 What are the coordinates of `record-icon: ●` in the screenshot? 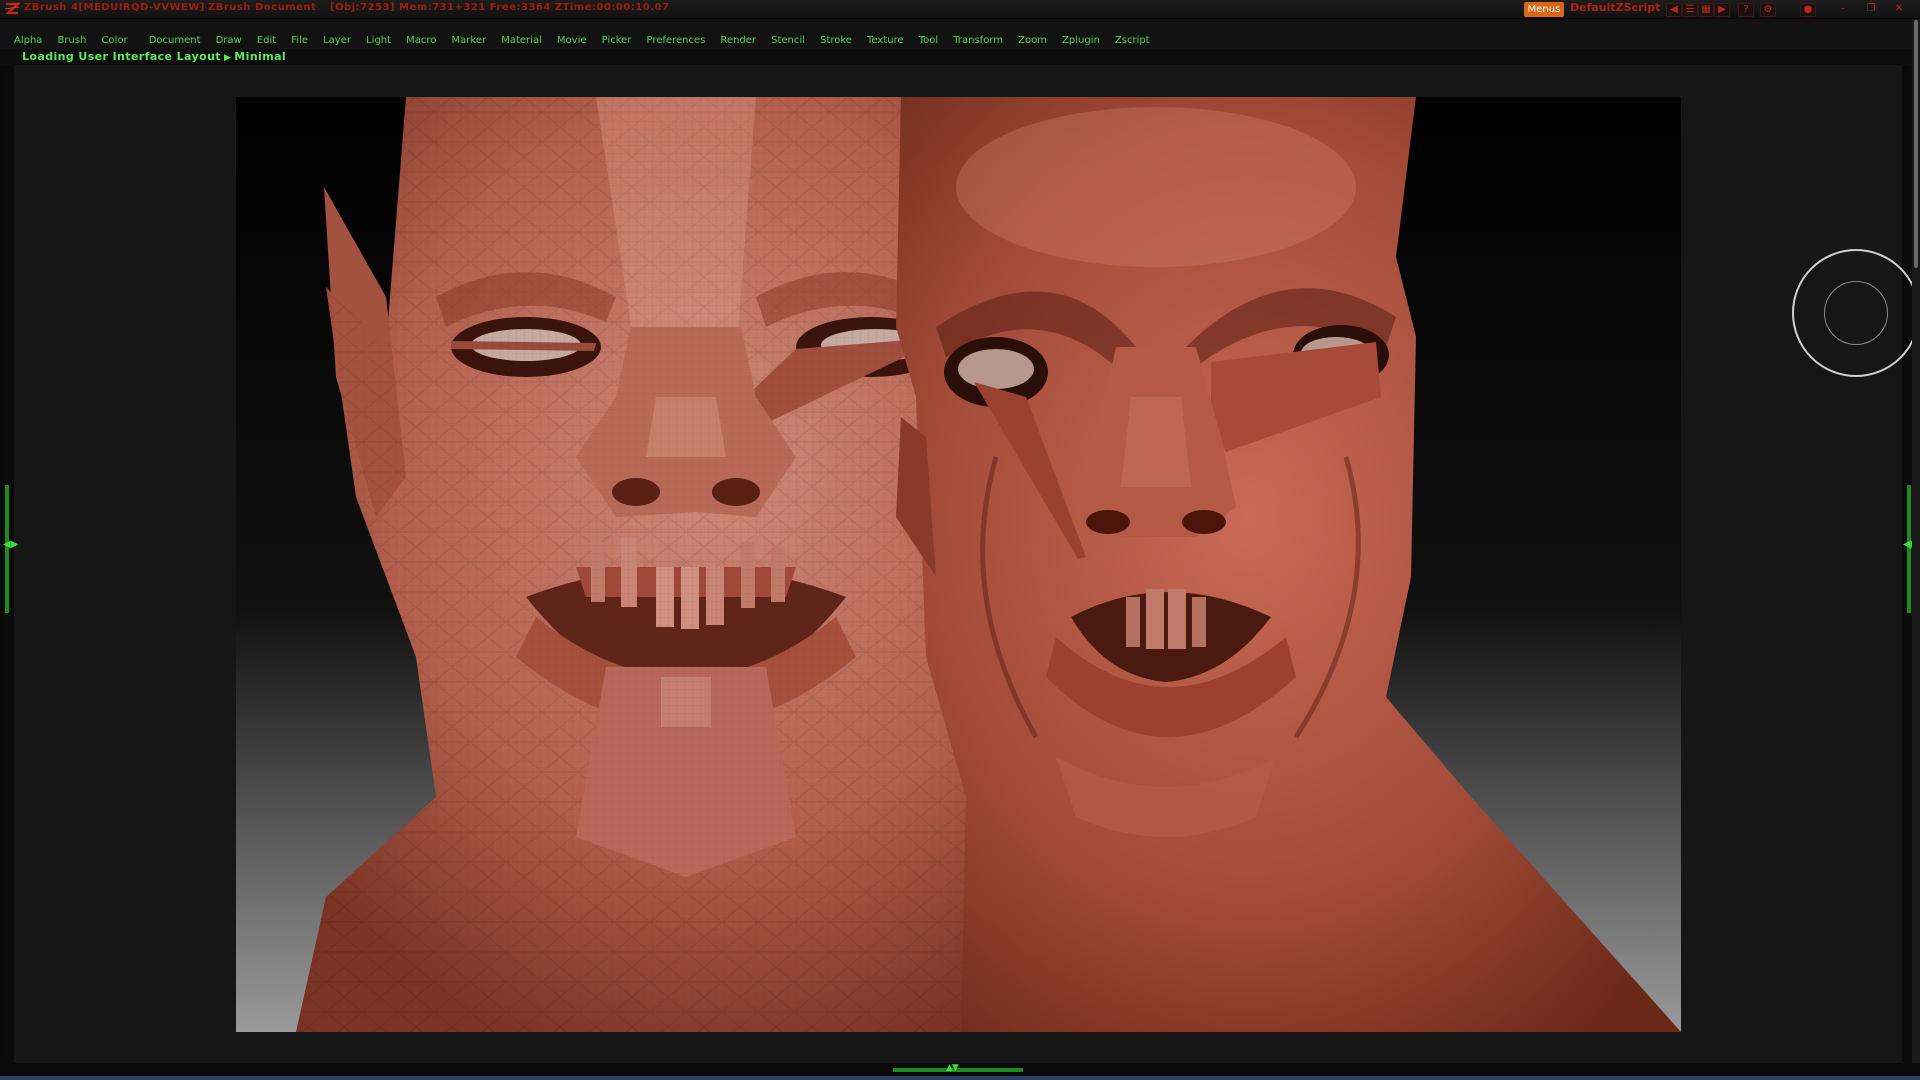 It's located at (1808, 10).